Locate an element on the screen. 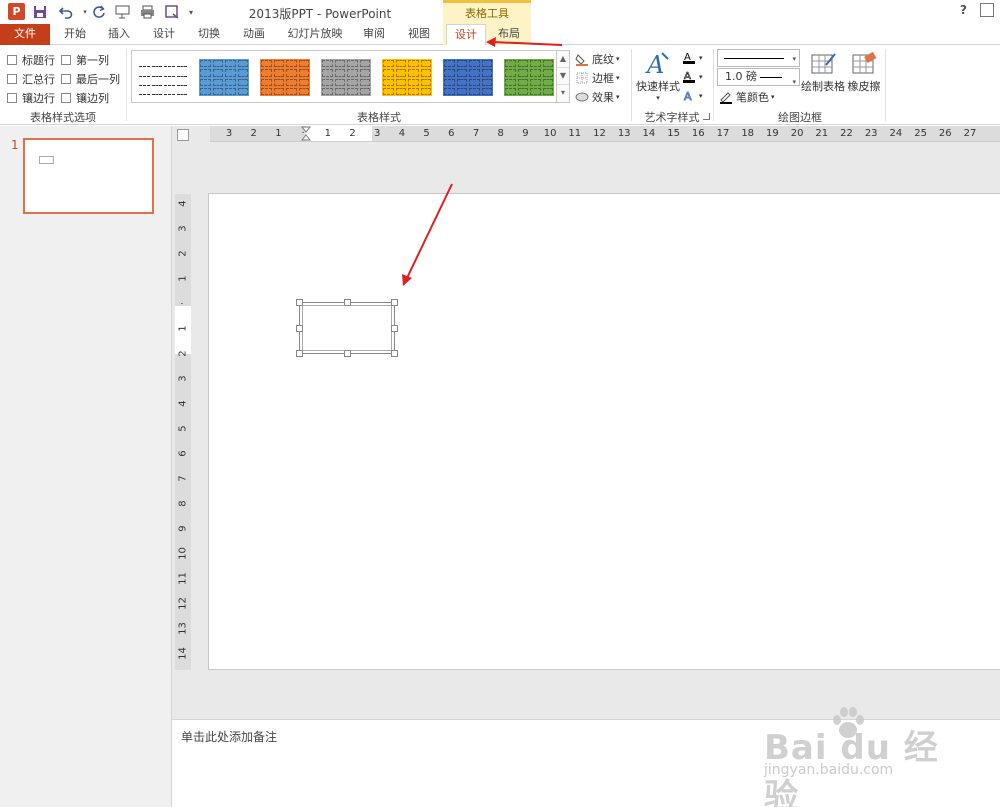 The image size is (1000, 807). ruler-tick-label: 5 is located at coordinates (426, 133).